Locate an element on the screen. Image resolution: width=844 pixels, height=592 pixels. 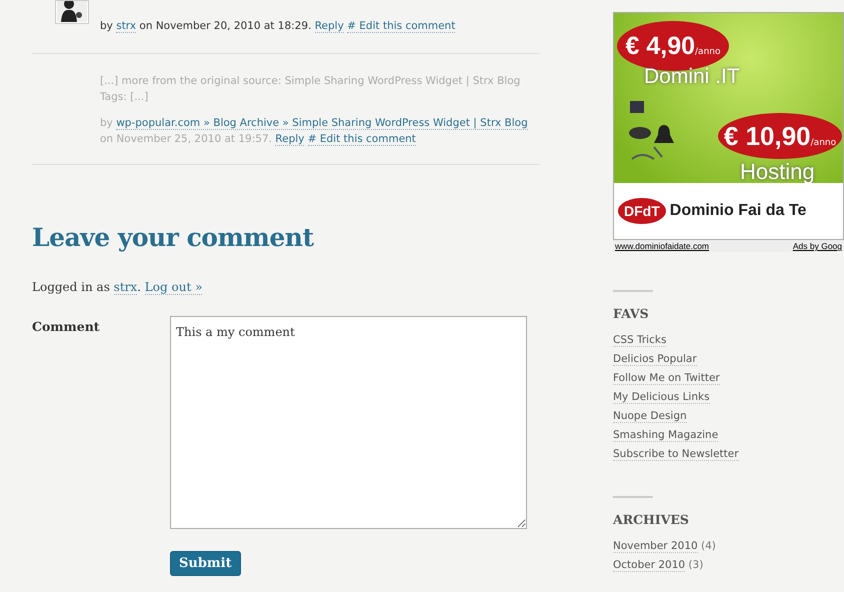
sidebar-link: Smashing Magazine is located at coordinates (665, 435).